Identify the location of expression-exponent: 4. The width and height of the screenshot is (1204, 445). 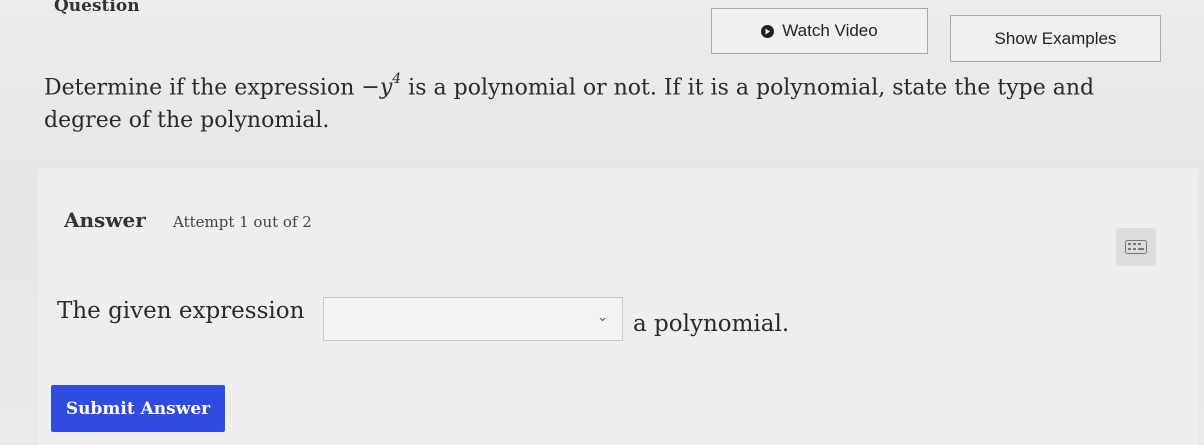
(397, 79).